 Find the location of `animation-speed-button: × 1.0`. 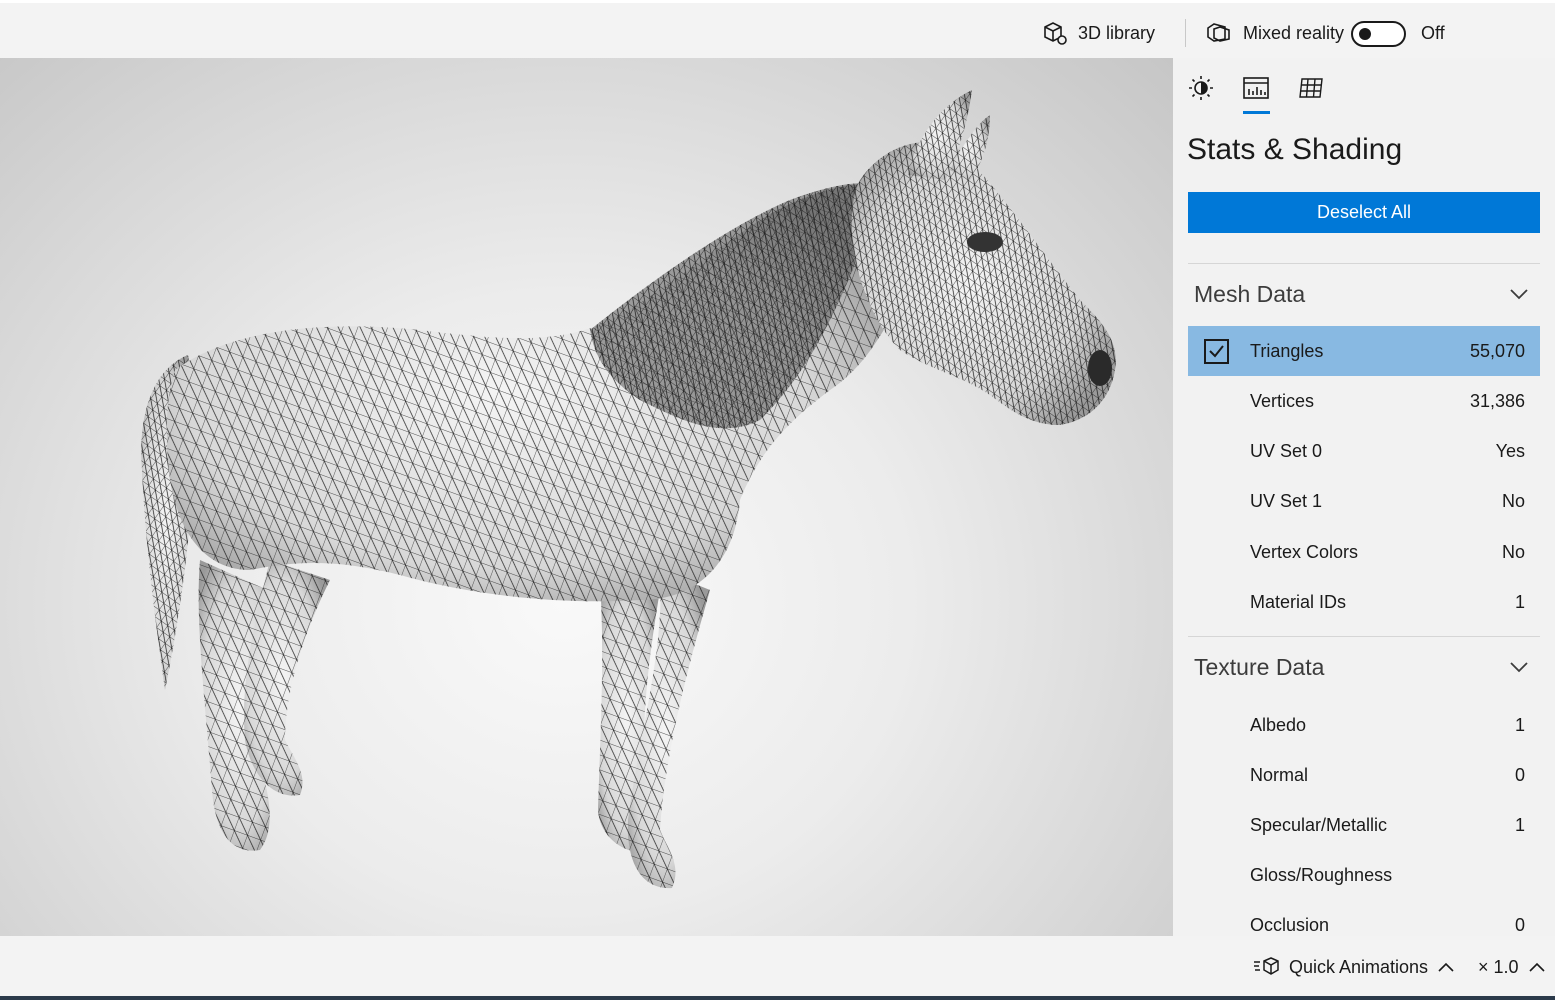

animation-speed-button: × 1.0 is located at coordinates (1511, 967).